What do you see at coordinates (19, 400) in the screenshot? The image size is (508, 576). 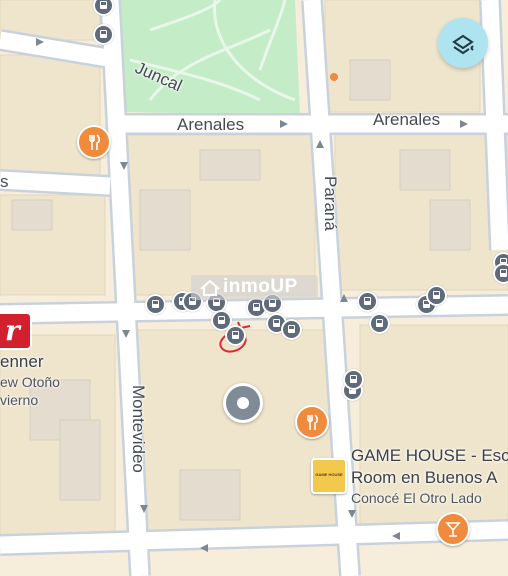 I see `place-desc-renner-line3: vierno` at bounding box center [19, 400].